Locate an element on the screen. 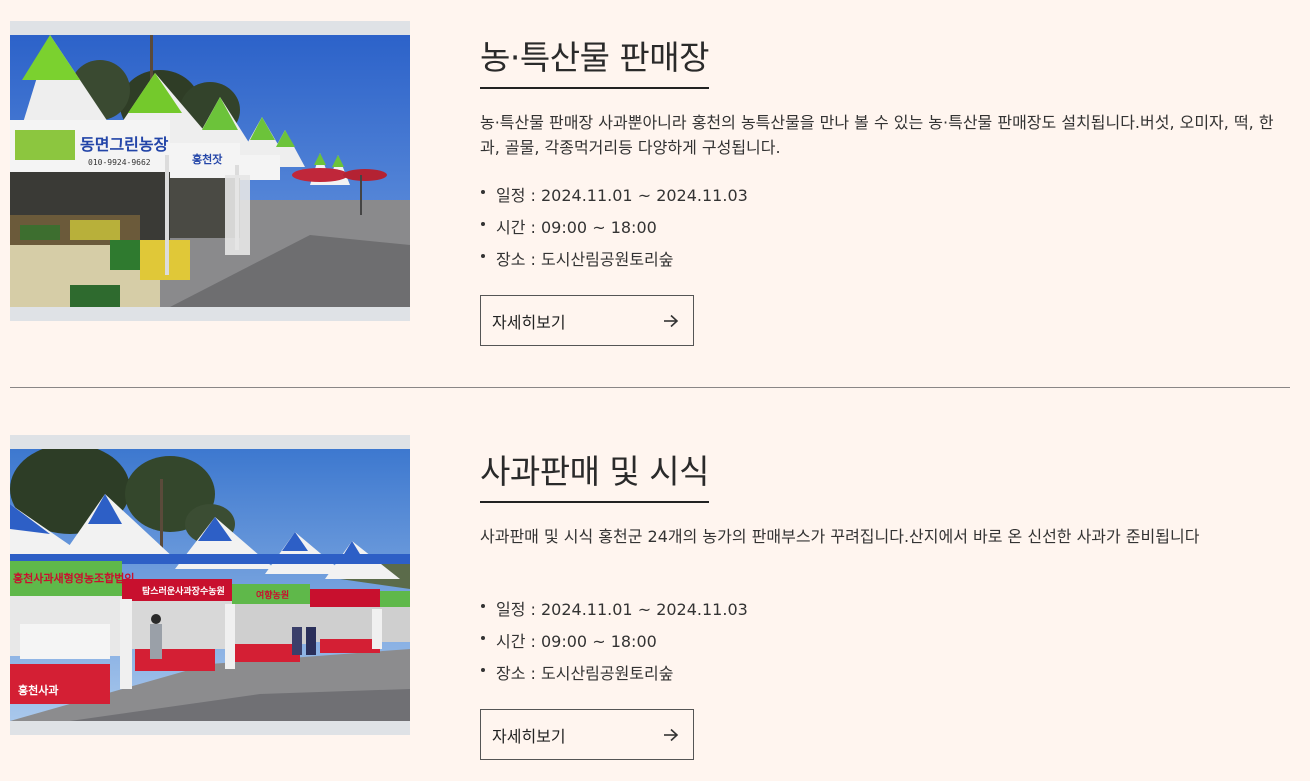  sign-phone: 010-9924-9662 is located at coordinates (119, 162).